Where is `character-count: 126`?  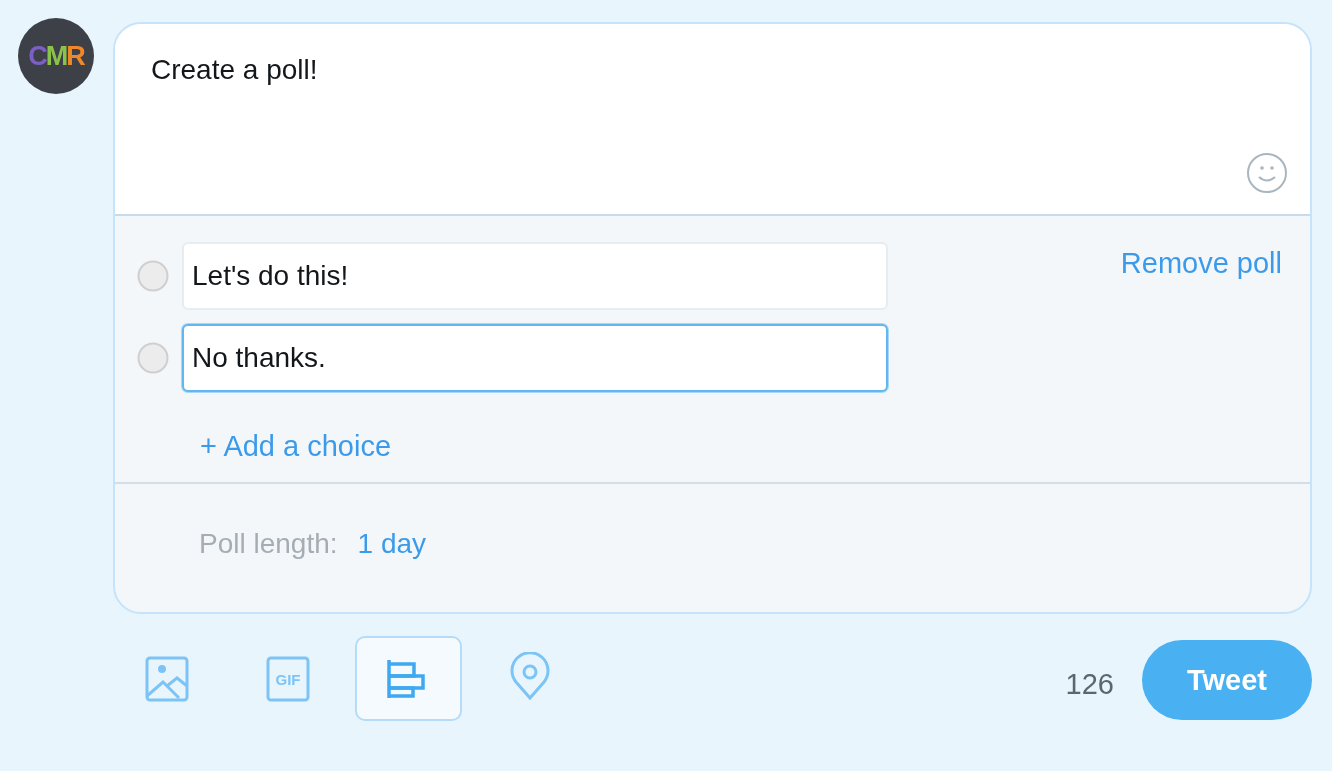
character-count: 126 is located at coordinates (1089, 684).